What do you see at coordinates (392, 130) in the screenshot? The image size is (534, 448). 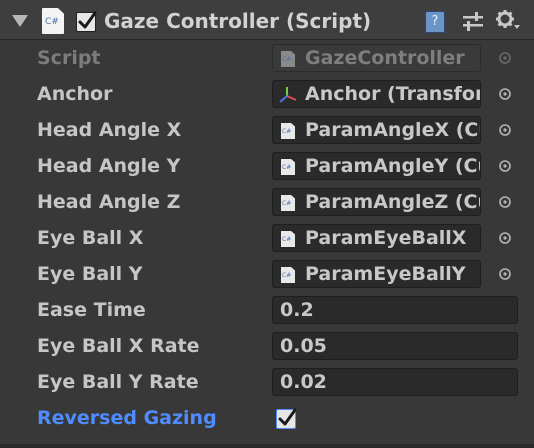 I see `head-angle-x-field-value: ParamAngleX (CubismParameter)` at bounding box center [392, 130].